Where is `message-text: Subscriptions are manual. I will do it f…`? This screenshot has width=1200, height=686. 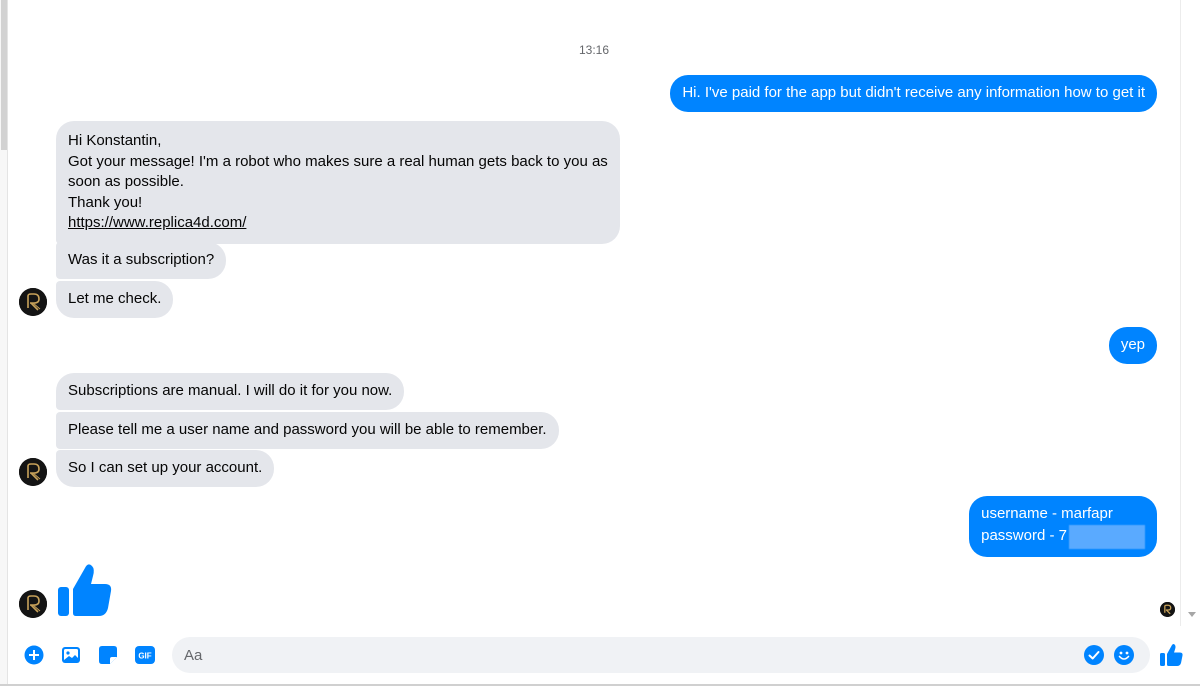
message-text: Subscriptions are manual. I will do it f… is located at coordinates (230, 390).